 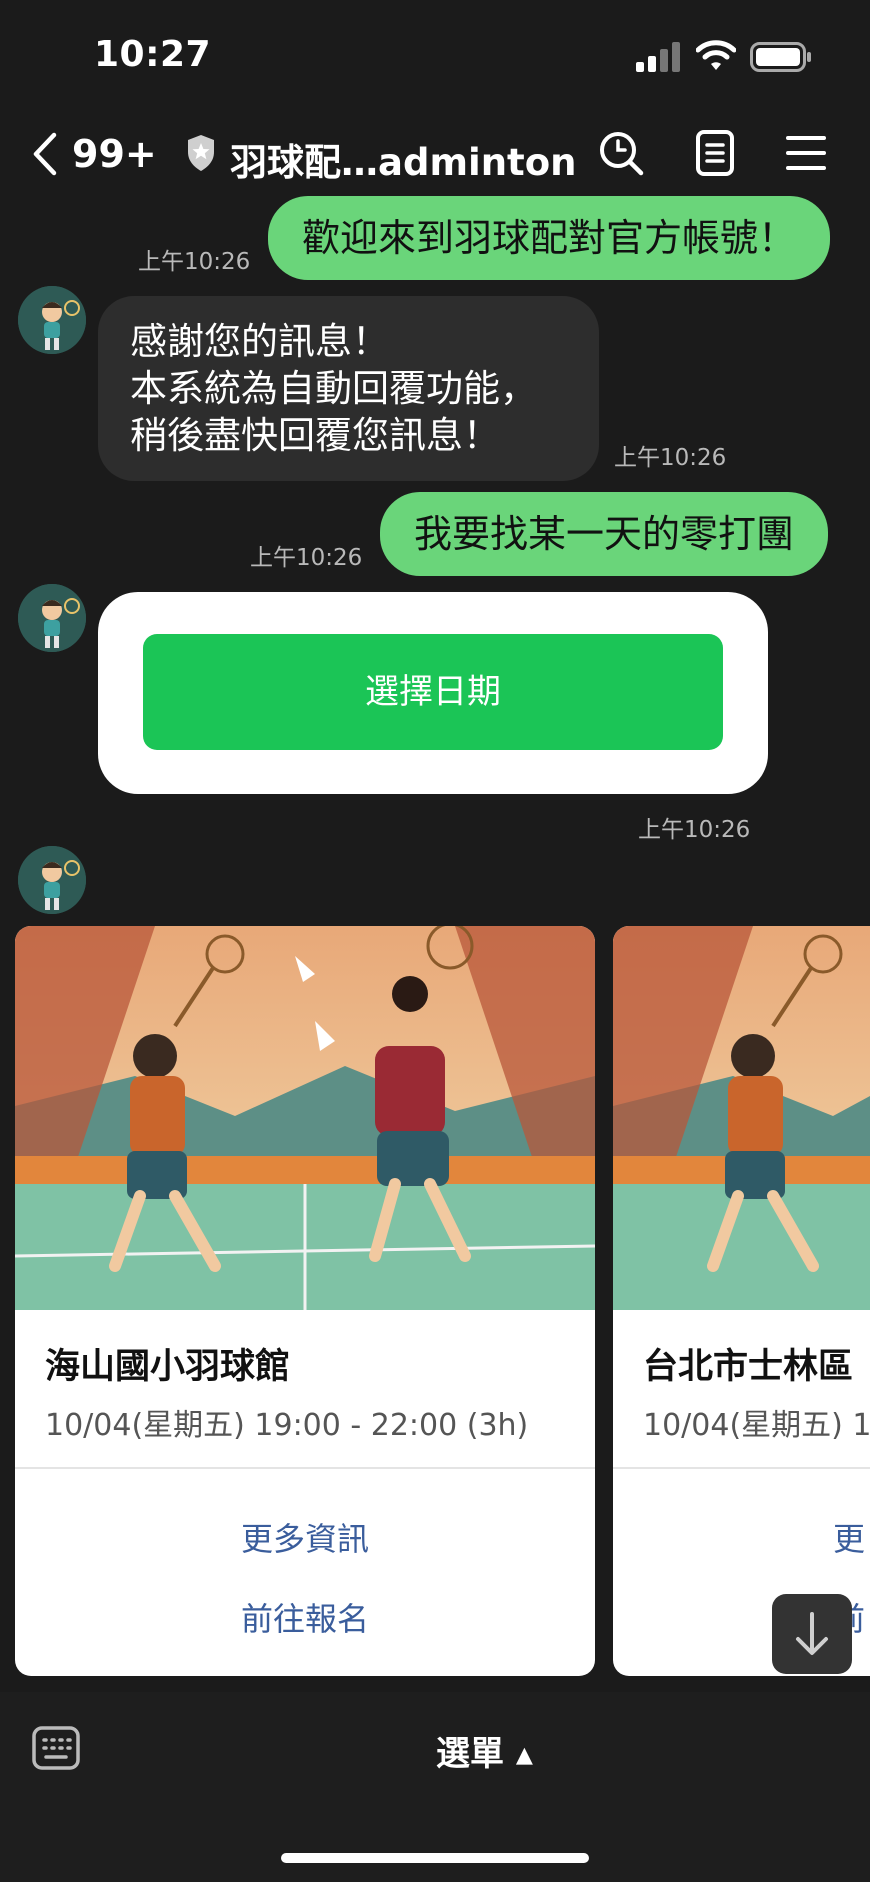 What do you see at coordinates (403, 159) in the screenshot?
I see `chat-title: 羽球配…adminton` at bounding box center [403, 159].